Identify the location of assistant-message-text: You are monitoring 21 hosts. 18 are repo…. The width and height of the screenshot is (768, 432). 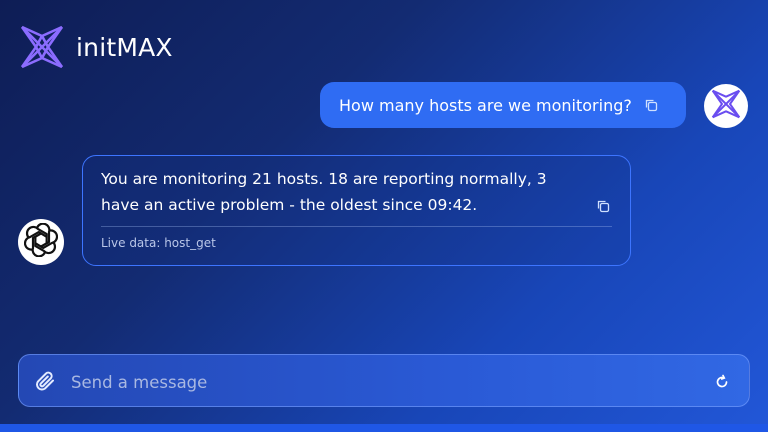
(324, 192).